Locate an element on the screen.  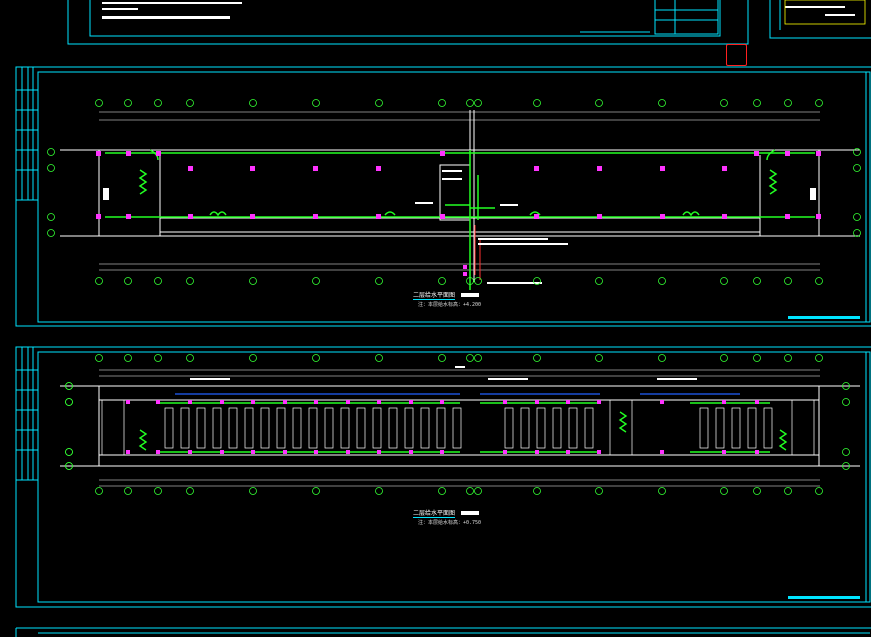
plan-2-note: 注：本层给水标高：+0.750 is located at coordinates (450, 523).